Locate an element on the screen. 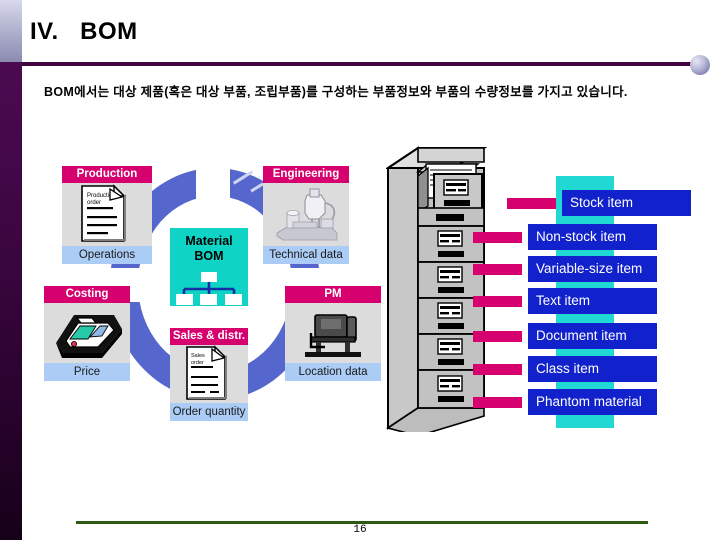 Image resolution: width=720 pixels, height=540 pixels. material-bom-label-line2: BOM is located at coordinates (209, 256).